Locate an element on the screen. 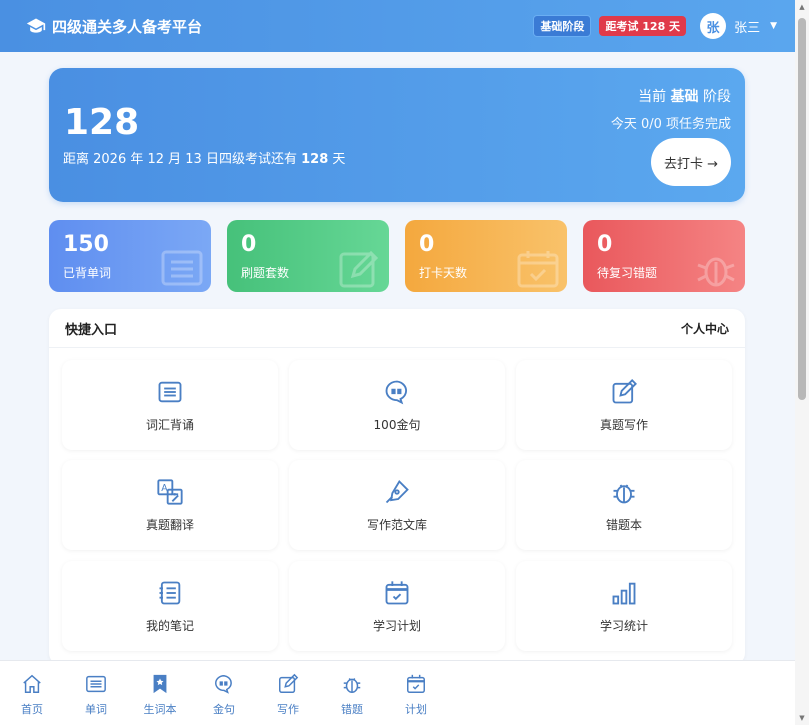 The width and height of the screenshot is (809, 725). countdown-badge: 距考试 128 天 is located at coordinates (643, 26).